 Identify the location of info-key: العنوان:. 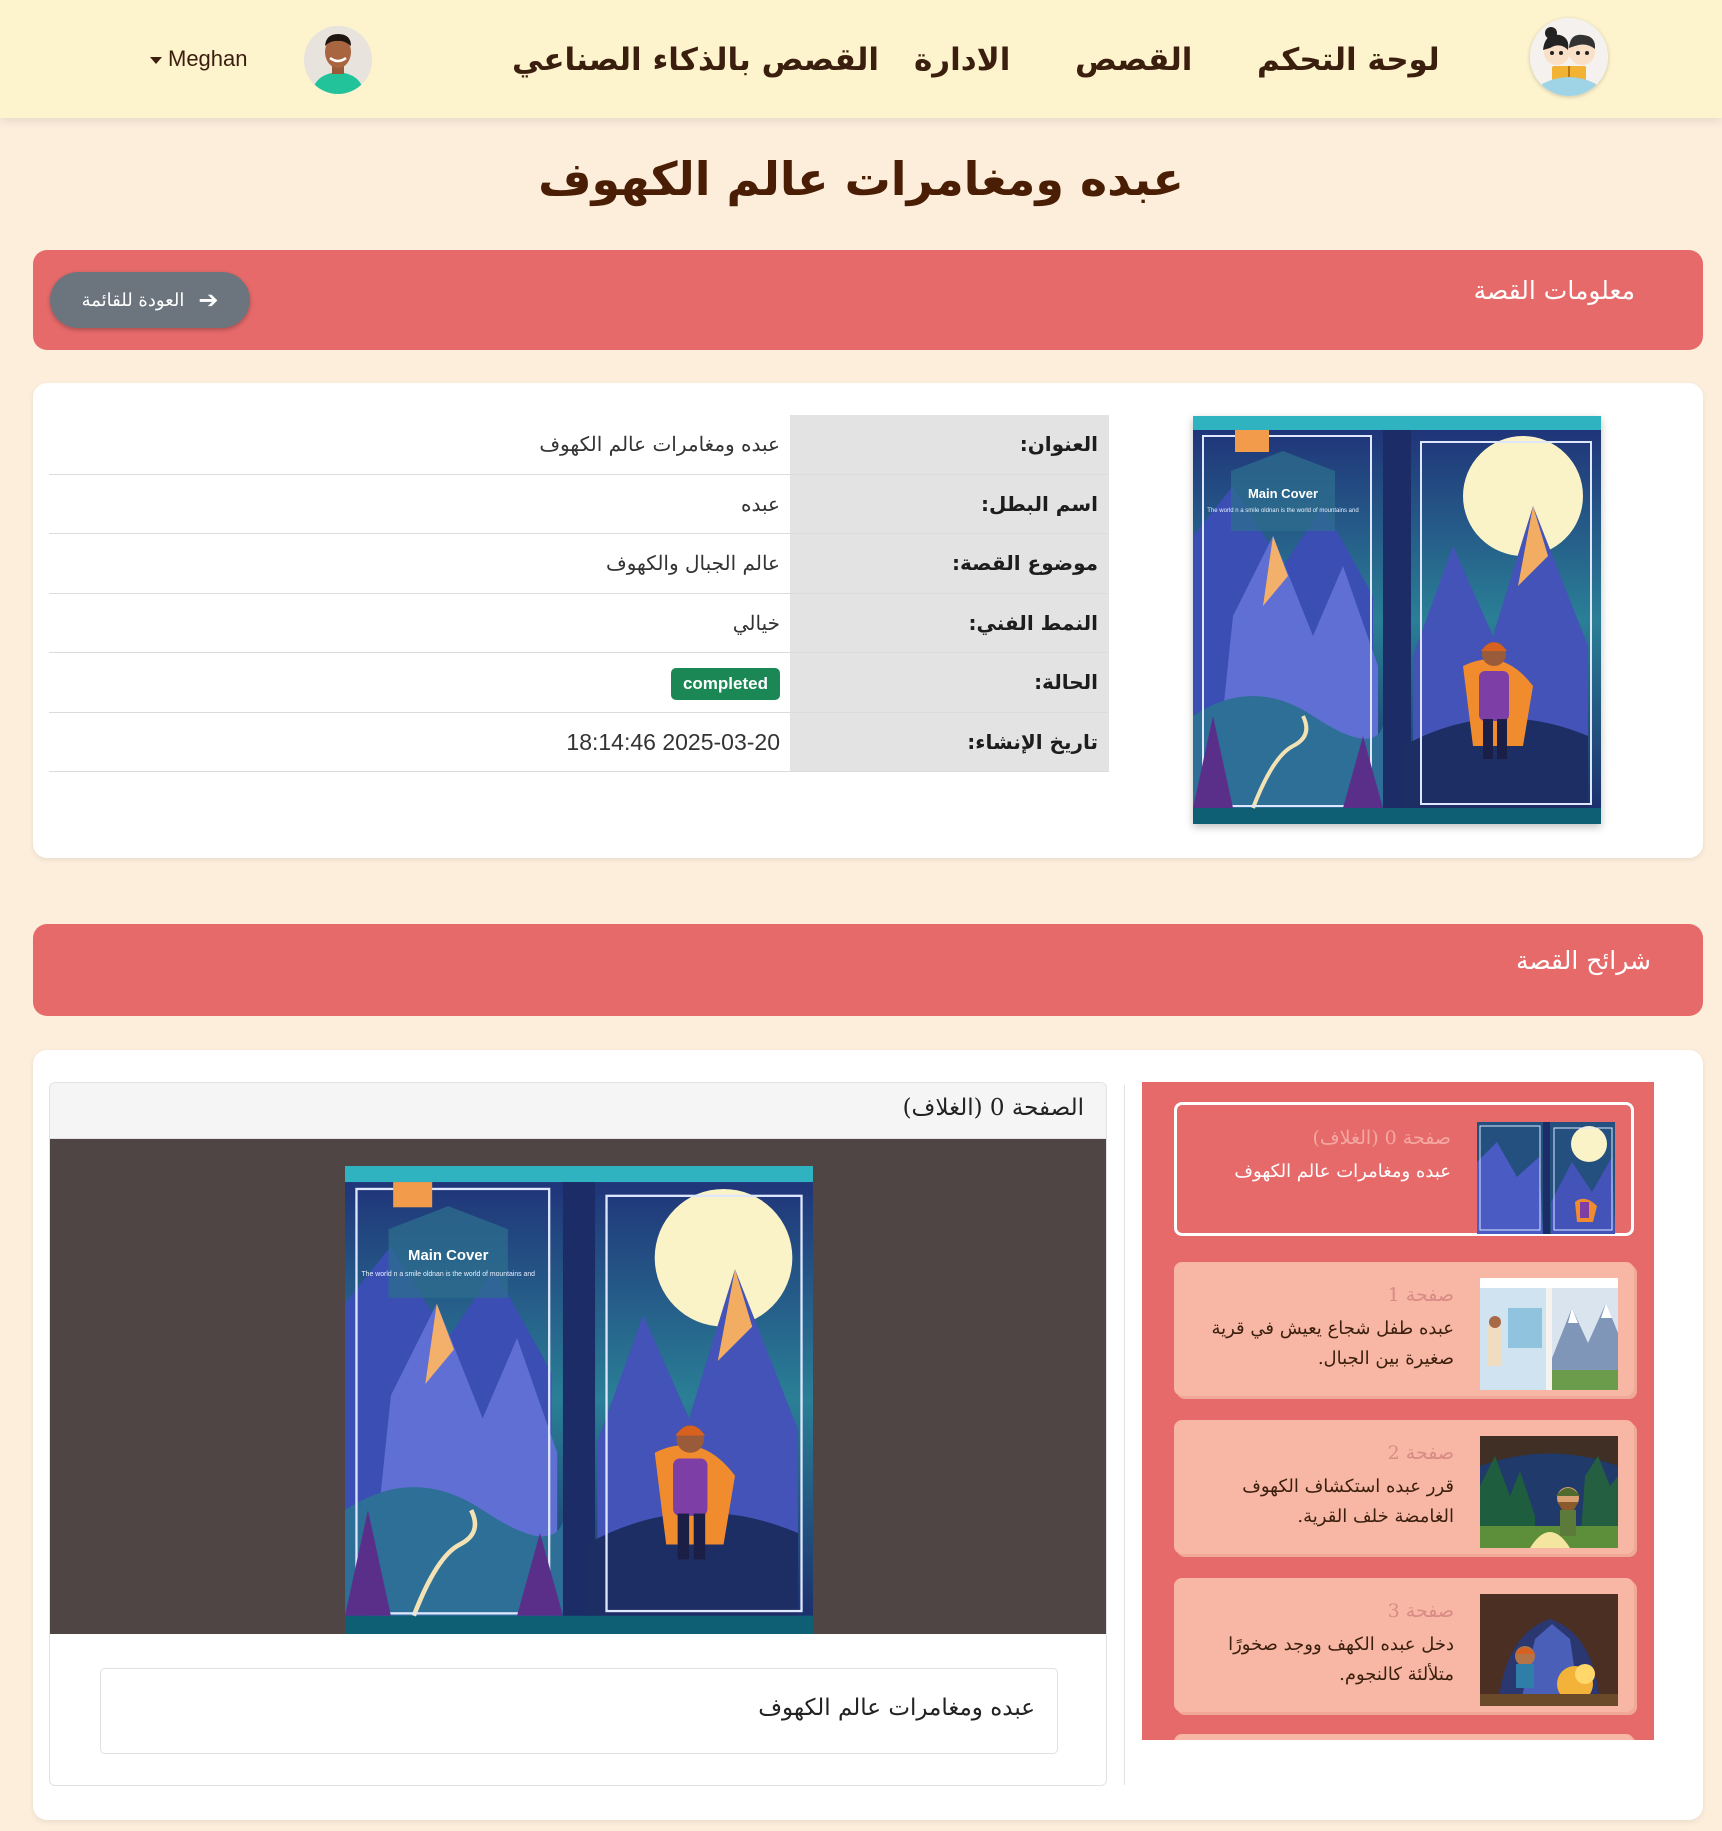
(949, 444).